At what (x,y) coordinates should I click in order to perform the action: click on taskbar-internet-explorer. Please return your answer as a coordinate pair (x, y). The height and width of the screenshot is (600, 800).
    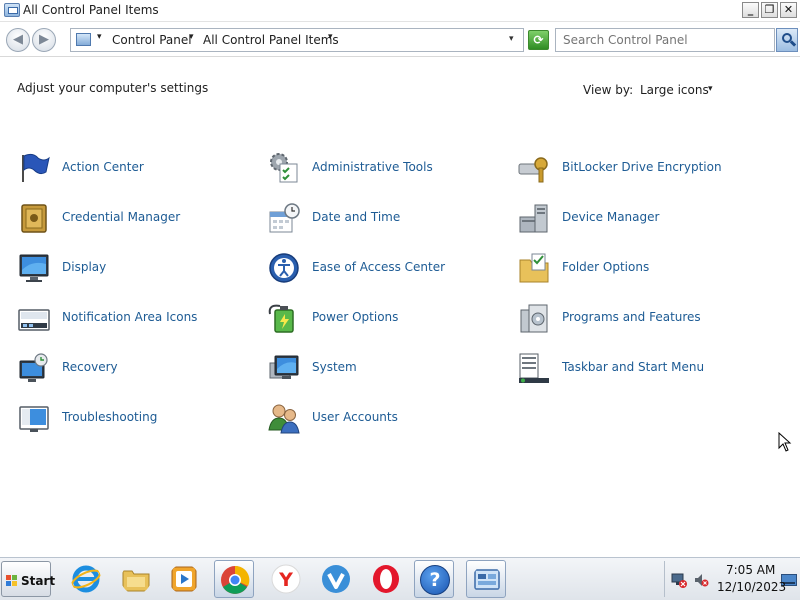
    Looking at the image, I should click on (86, 579).